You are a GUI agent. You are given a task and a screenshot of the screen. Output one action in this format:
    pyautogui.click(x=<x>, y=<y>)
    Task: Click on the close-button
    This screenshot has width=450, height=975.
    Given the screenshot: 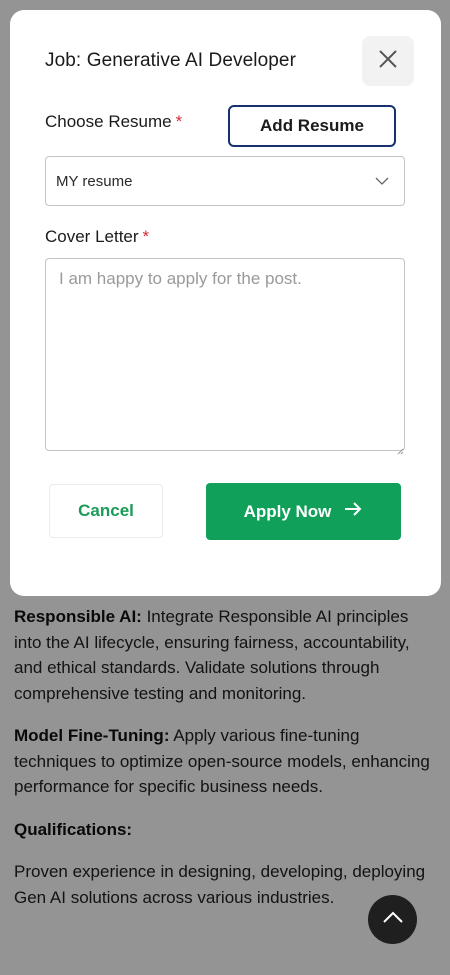 What is the action you would take?
    pyautogui.click(x=388, y=61)
    